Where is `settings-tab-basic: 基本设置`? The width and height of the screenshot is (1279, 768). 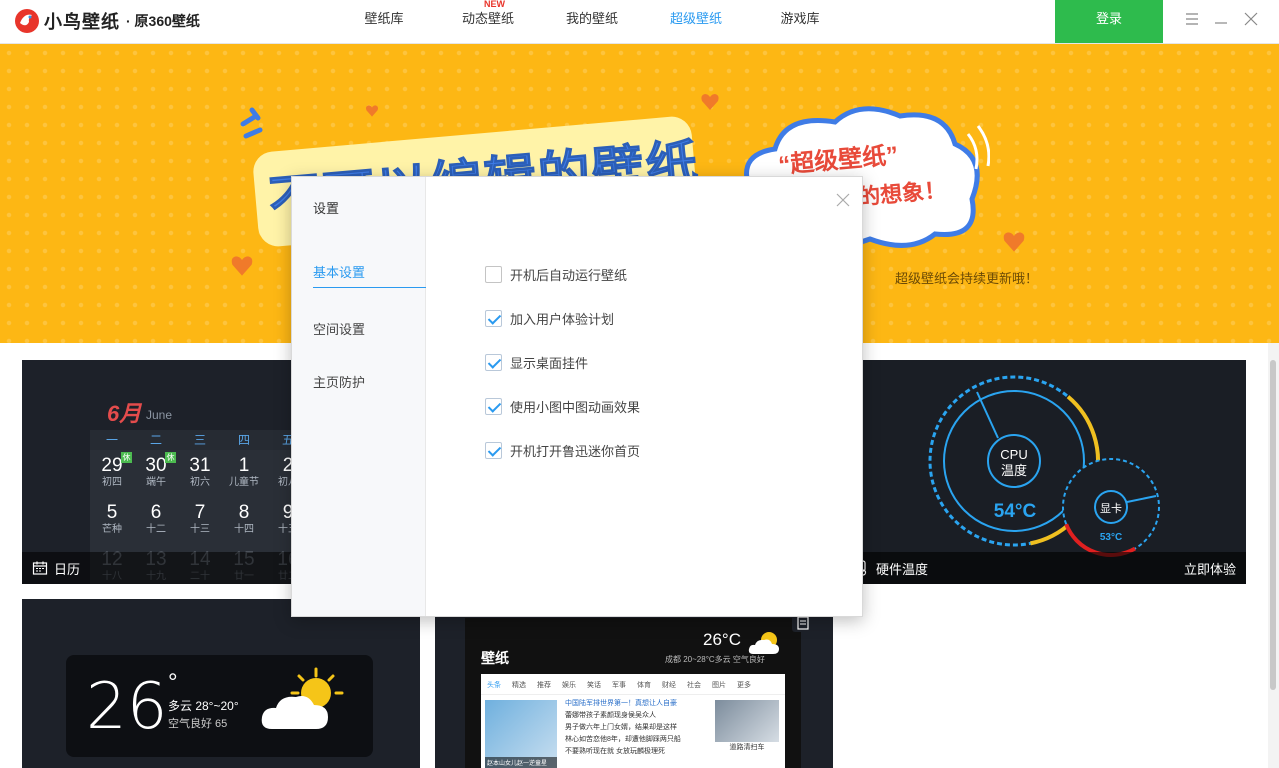
settings-tab-basic: 基本设置 is located at coordinates (369, 275).